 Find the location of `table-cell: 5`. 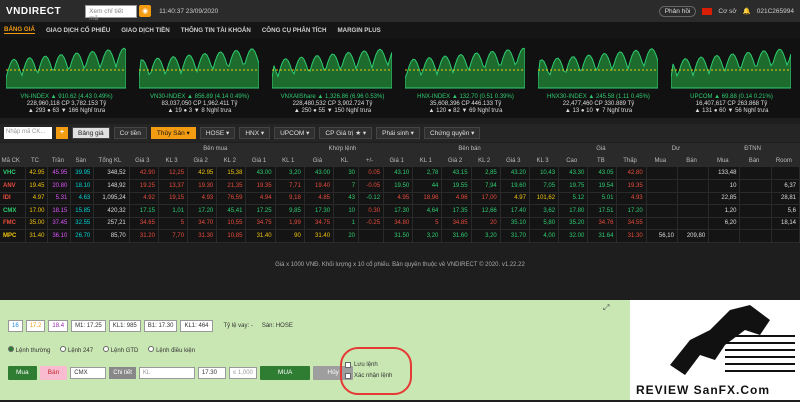

table-cell: 5 is located at coordinates (173, 223).